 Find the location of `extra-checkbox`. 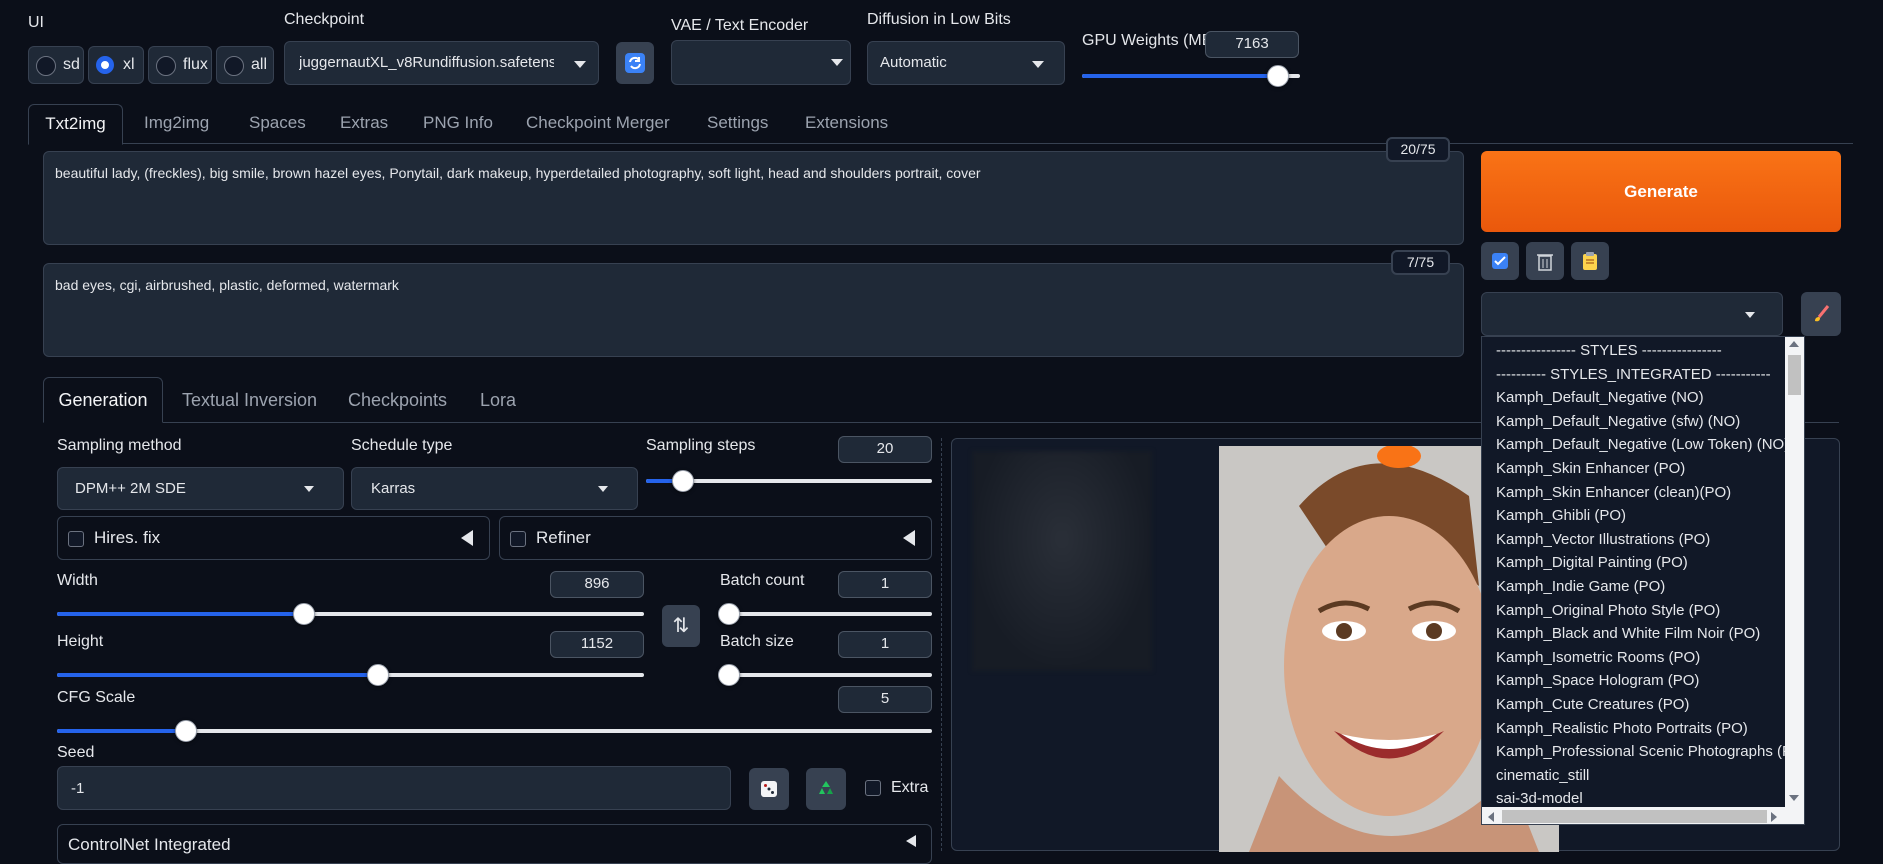

extra-checkbox is located at coordinates (873, 788).